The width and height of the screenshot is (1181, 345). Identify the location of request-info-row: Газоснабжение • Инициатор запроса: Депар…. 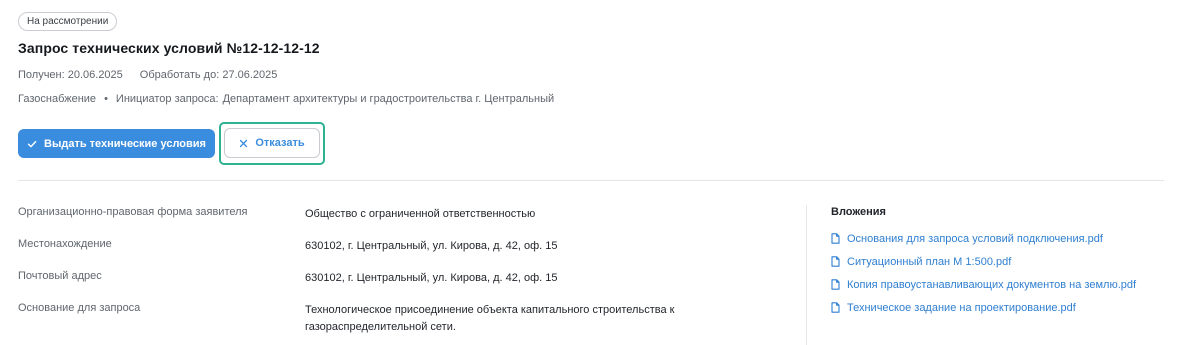
(286, 99).